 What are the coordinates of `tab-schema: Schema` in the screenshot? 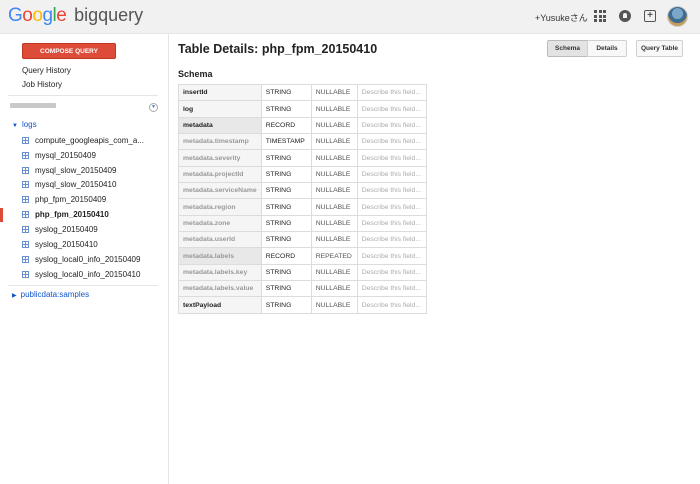 It's located at (567, 48).